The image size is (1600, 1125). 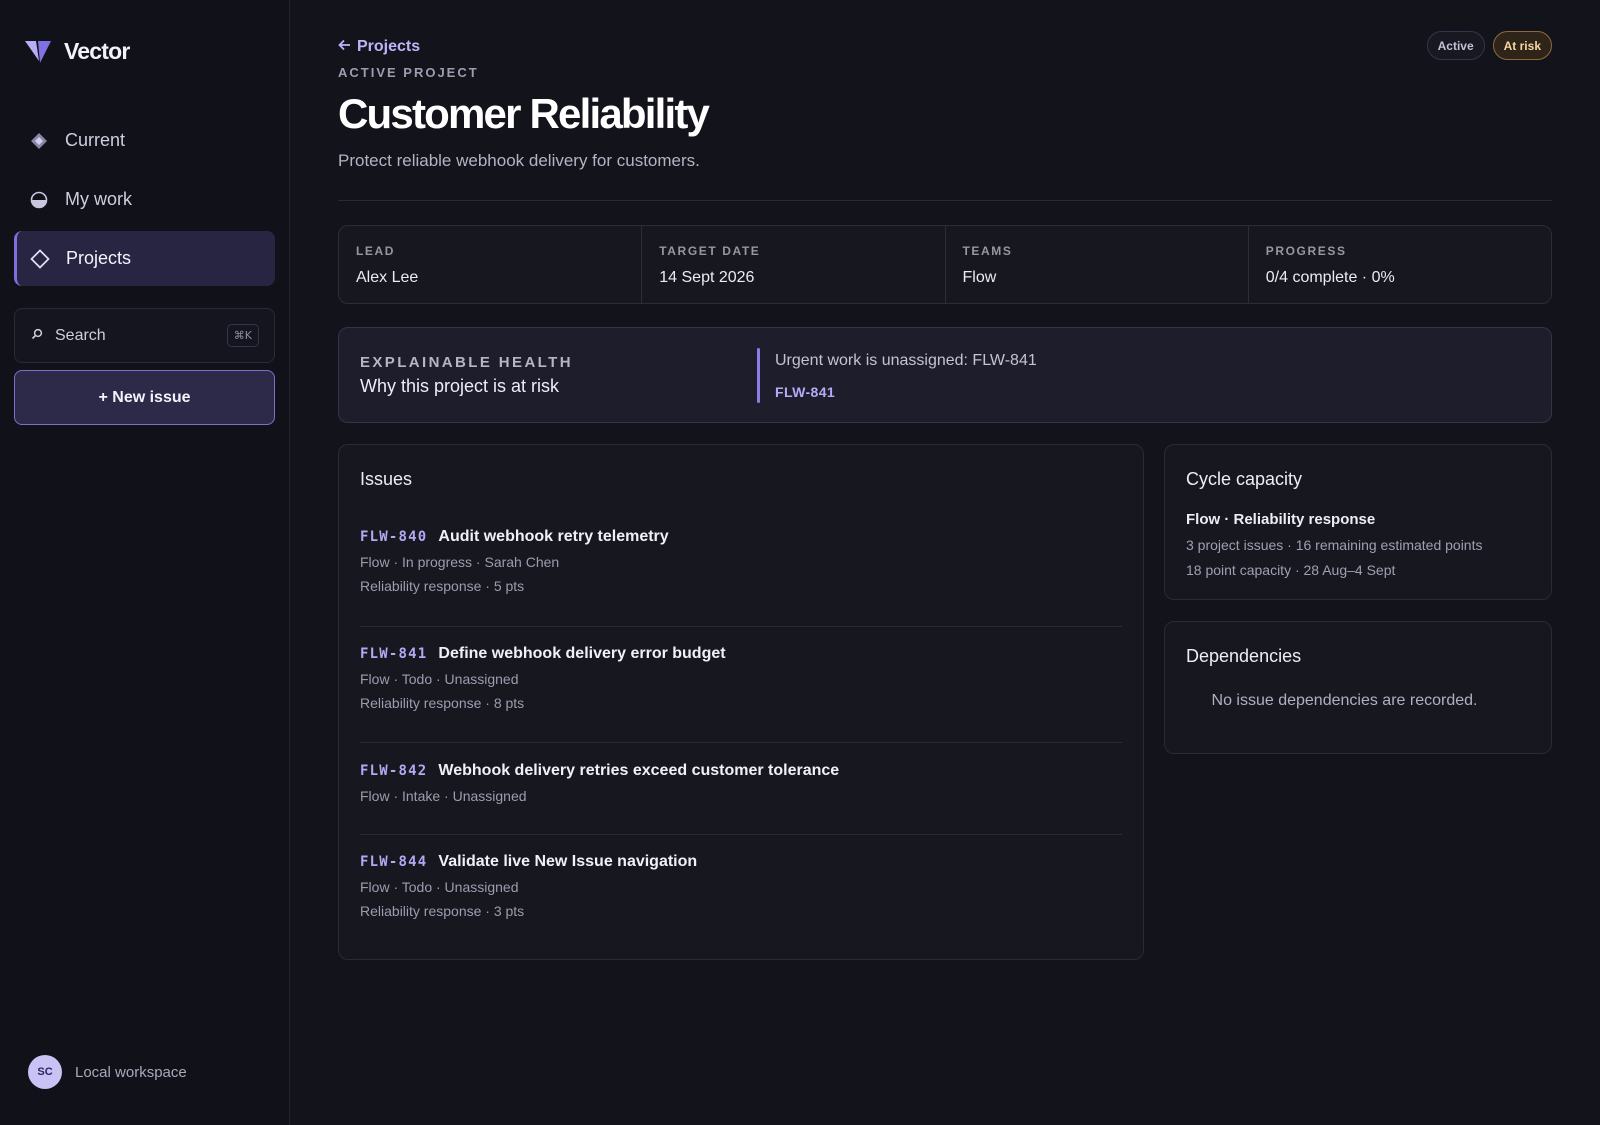 I want to click on health-issue-link: FLW-841, so click(x=805, y=392).